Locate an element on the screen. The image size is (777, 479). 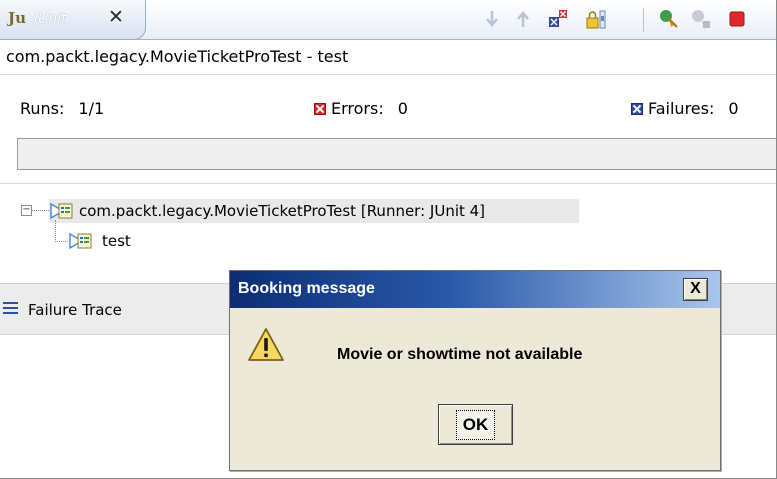
runs-value: 1/1 is located at coordinates (91, 108).